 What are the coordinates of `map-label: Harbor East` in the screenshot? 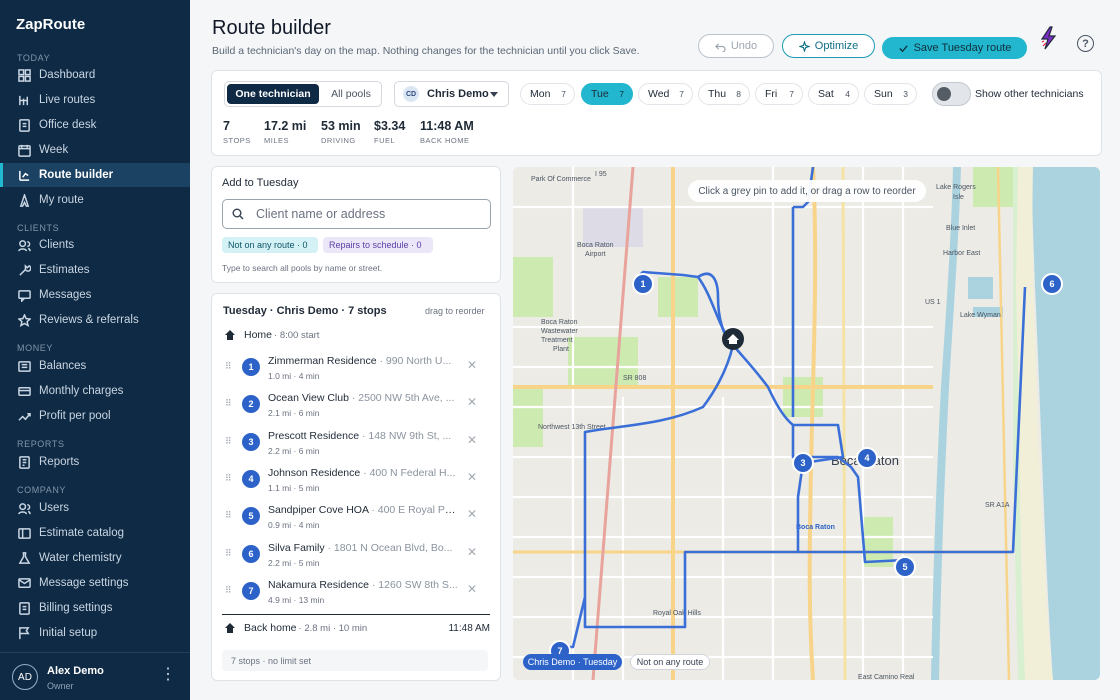 It's located at (961, 253).